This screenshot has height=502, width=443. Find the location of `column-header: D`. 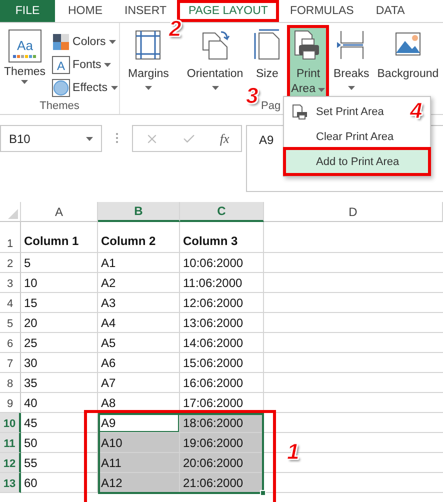

column-header: D is located at coordinates (353, 212).